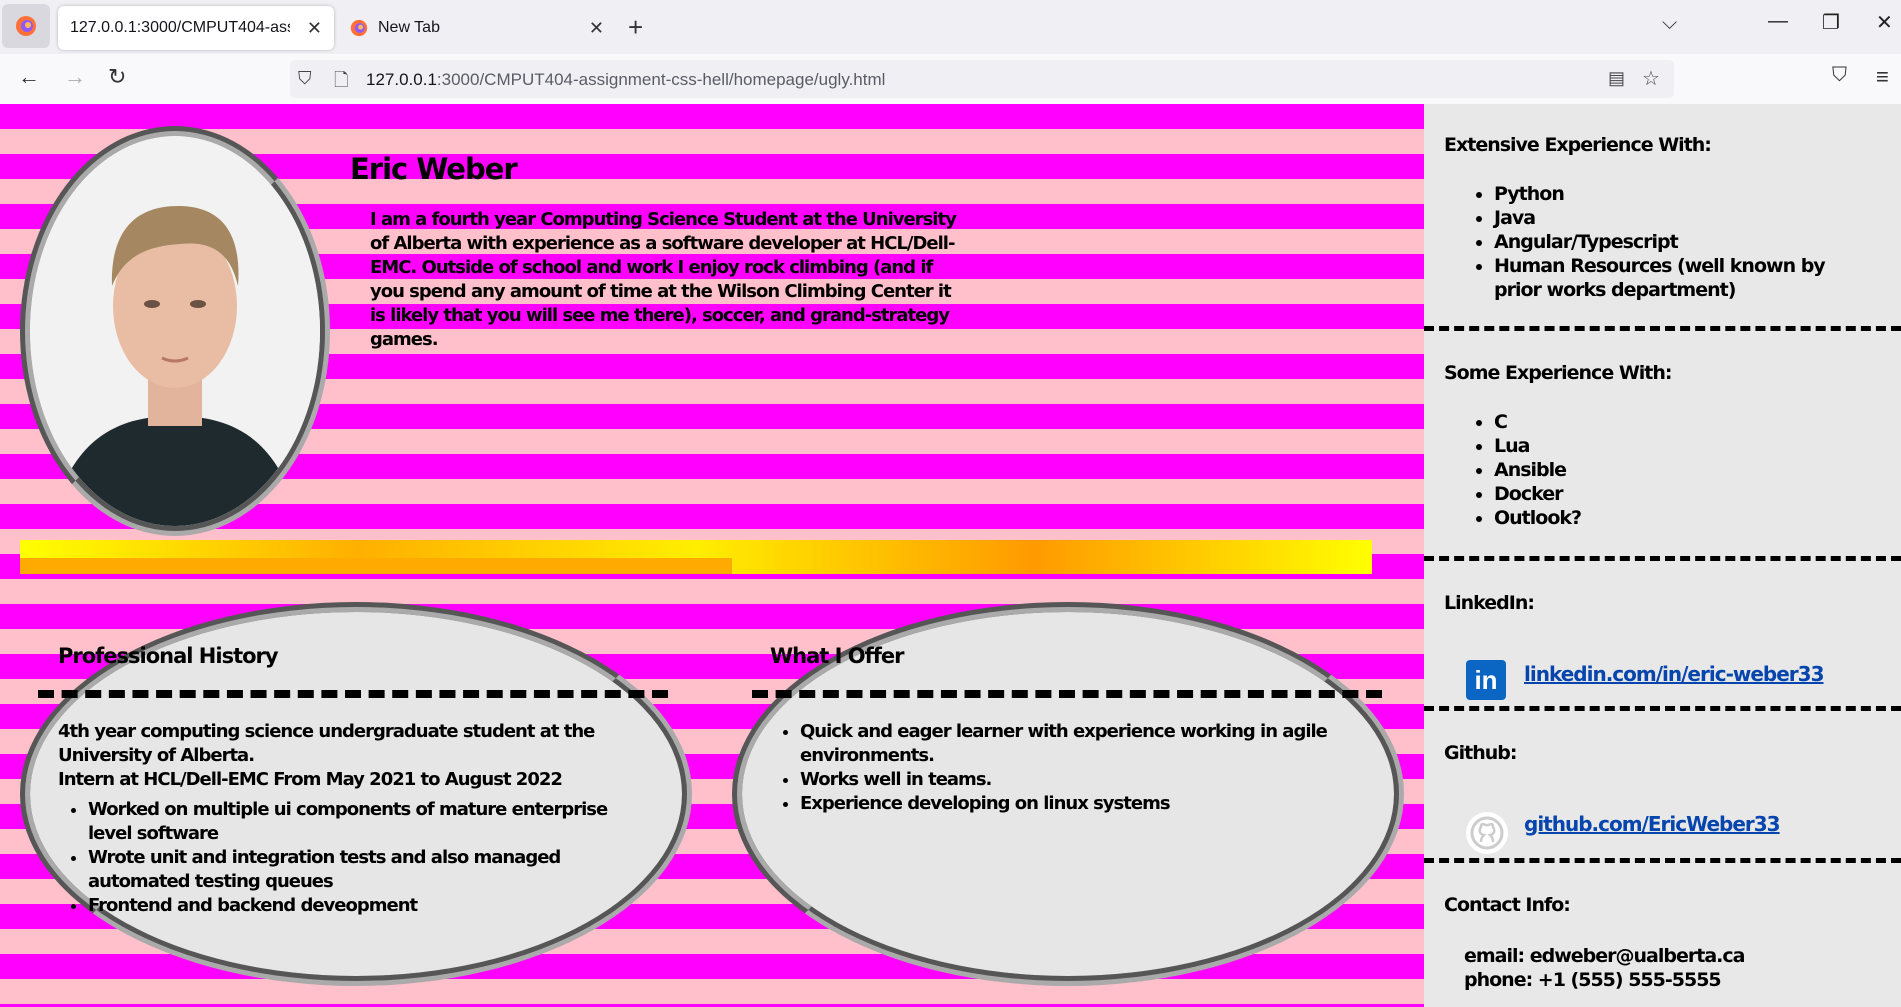 The height and width of the screenshot is (1007, 1901). Describe the element at coordinates (75, 77) in the screenshot. I see `forward-arrow-icon: →` at that location.